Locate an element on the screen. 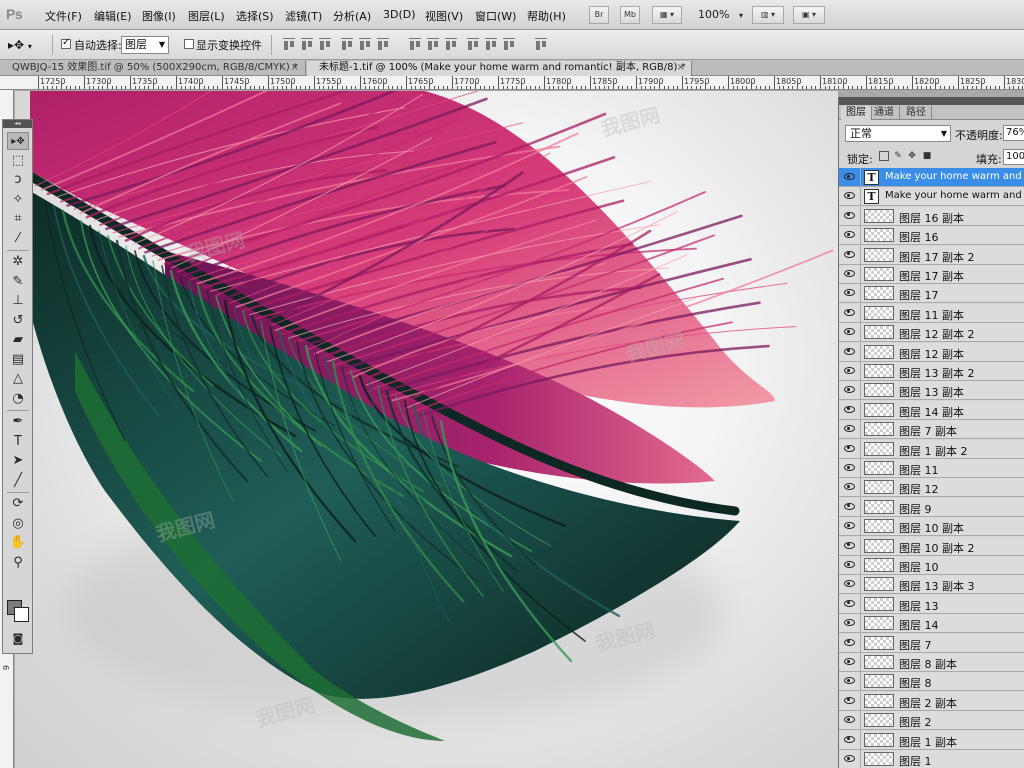  menu-item: 编辑(E) is located at coordinates (113, 16).